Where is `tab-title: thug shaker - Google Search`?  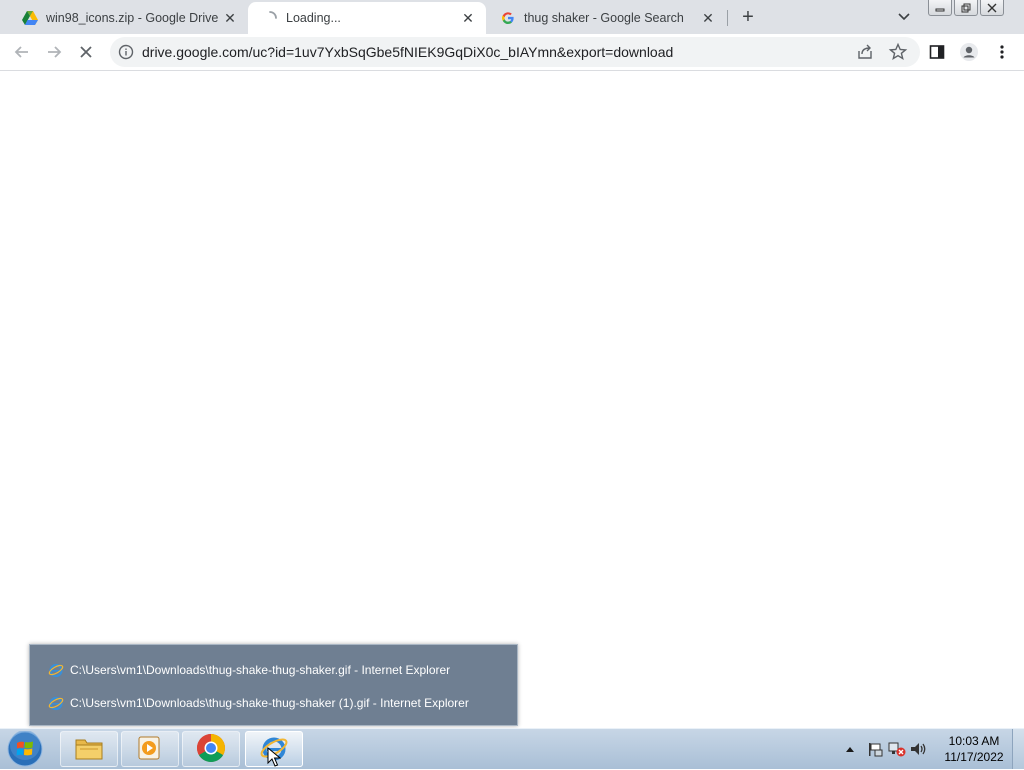
tab-title: thug shaker - Google Search is located at coordinates (604, 18).